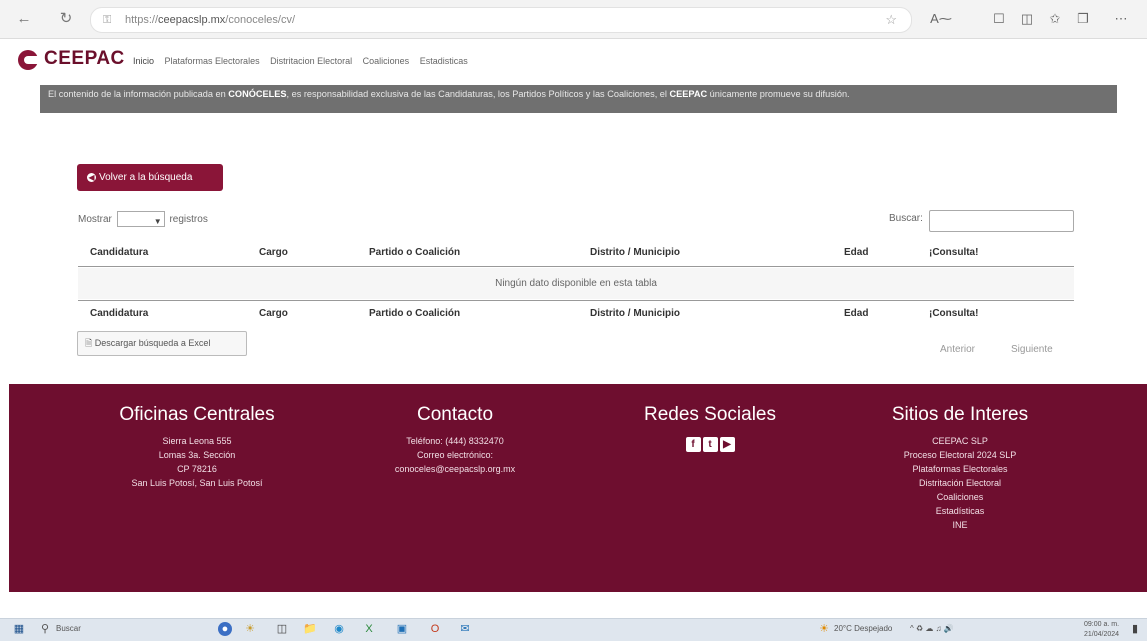  What do you see at coordinates (157, 222) in the screenshot?
I see `chevron-down-icon: ▼` at bounding box center [157, 222].